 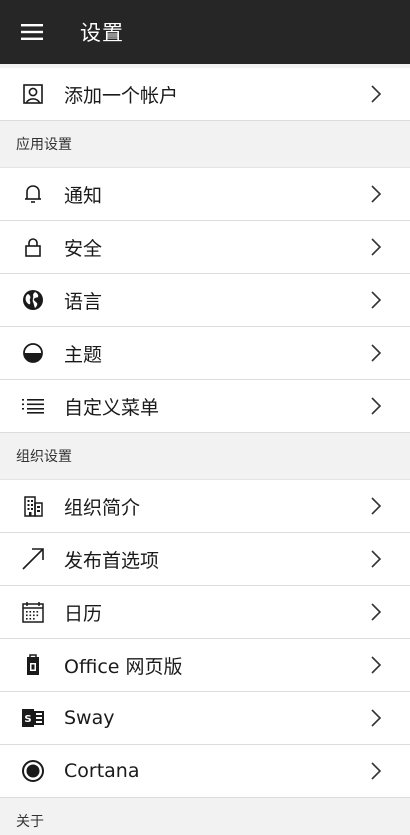 What do you see at coordinates (83, 195) in the screenshot?
I see `settings-item-label: 通知` at bounding box center [83, 195].